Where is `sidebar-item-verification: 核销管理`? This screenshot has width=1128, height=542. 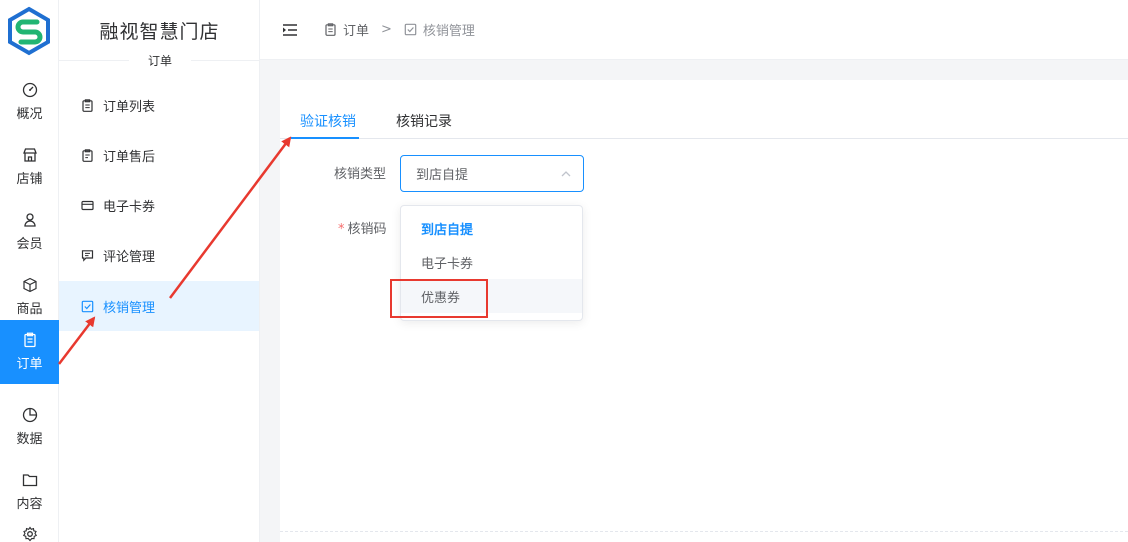 sidebar-item-verification: 核销管理 is located at coordinates (159, 306).